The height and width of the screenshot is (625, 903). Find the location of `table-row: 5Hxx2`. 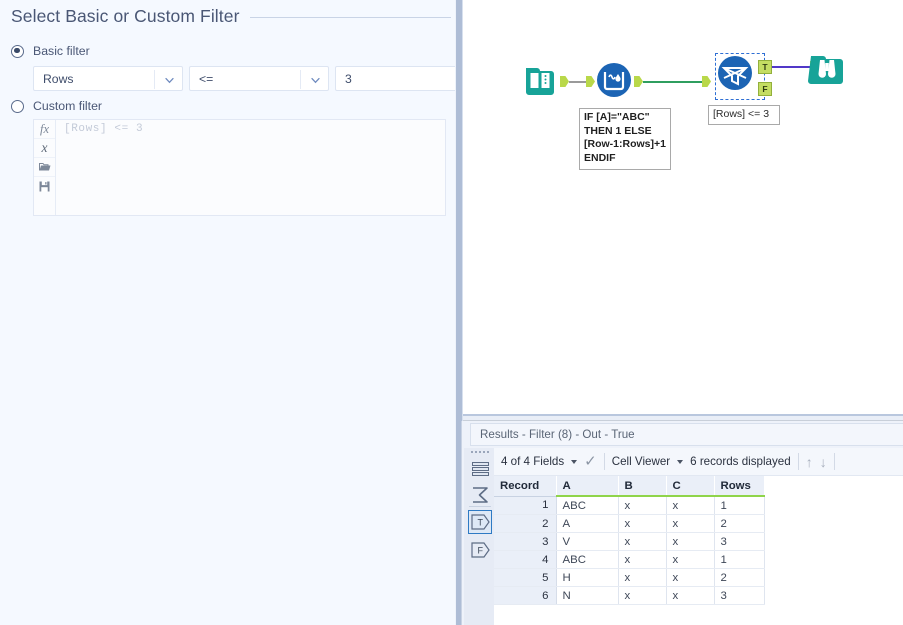

table-row: 5Hxx2 is located at coordinates (629, 577).